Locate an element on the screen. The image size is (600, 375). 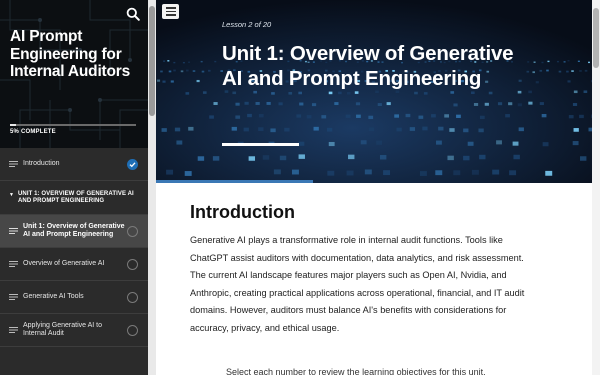
main-scrollbar is located at coordinates (596, 187).